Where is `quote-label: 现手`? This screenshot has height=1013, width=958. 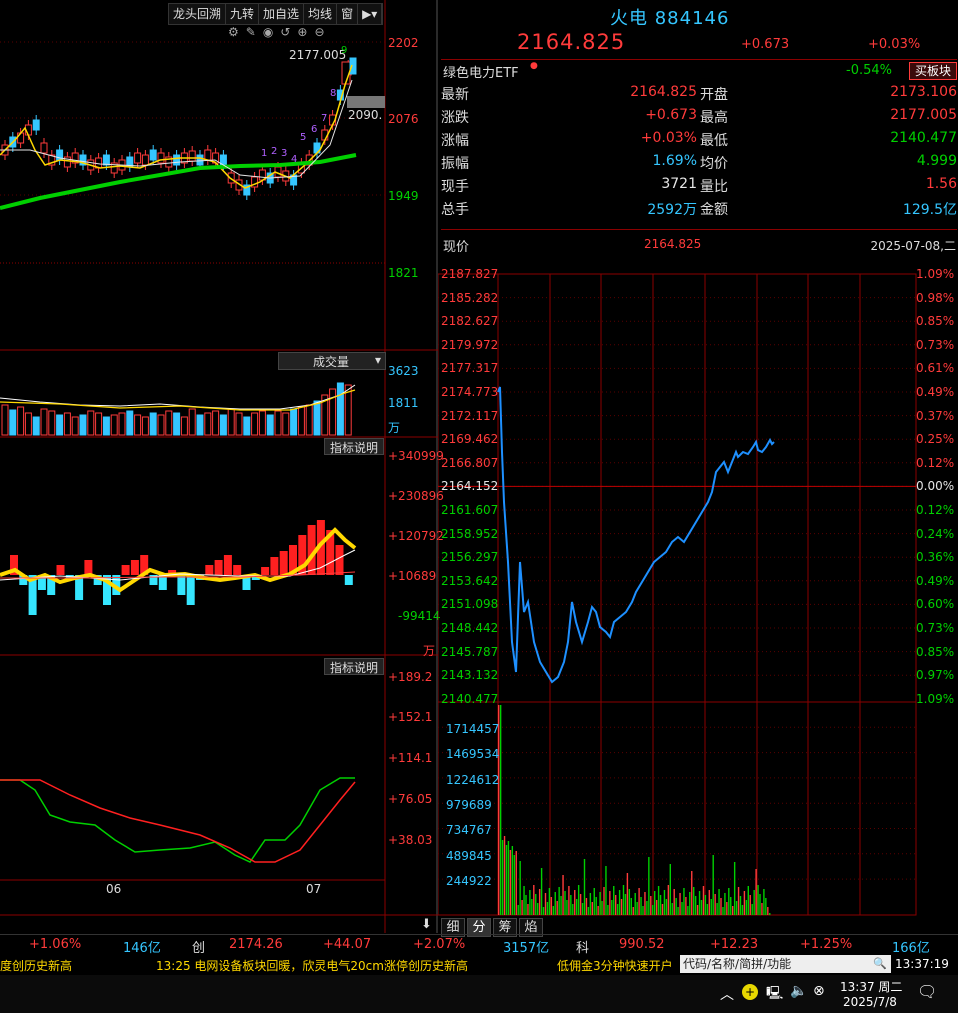
quote-label: 现手 is located at coordinates (455, 187).